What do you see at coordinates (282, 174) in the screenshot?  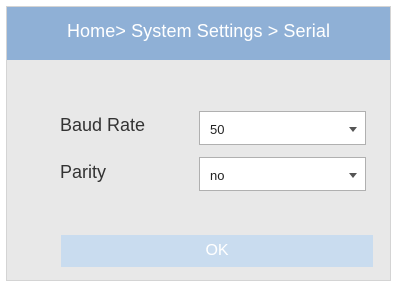 I see `parity-select: no` at bounding box center [282, 174].